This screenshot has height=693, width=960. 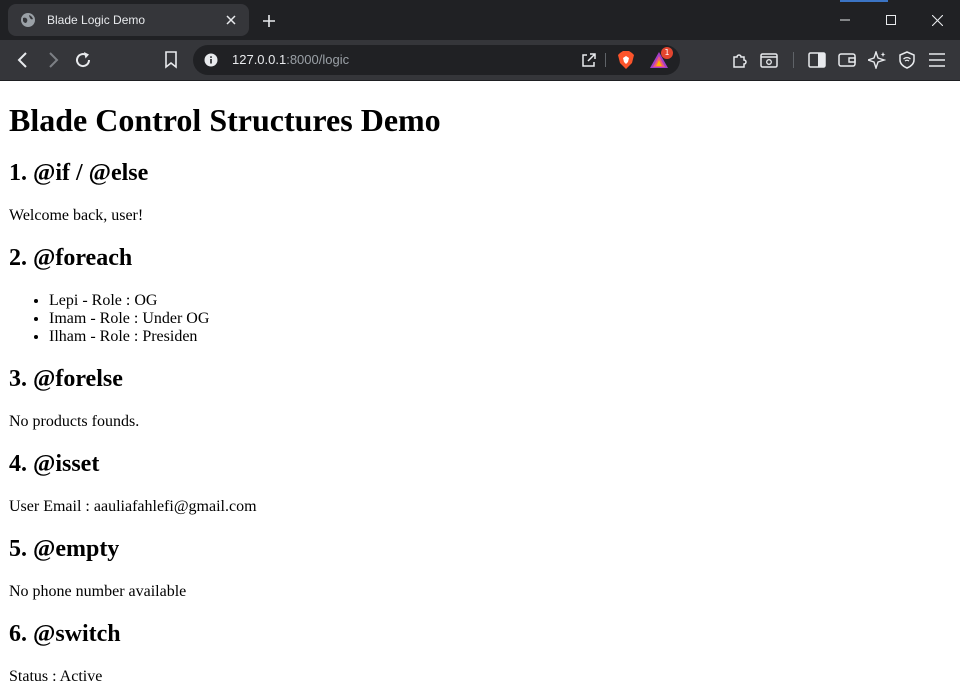 I want to click on leo-ai-button, so click(x=877, y=60).